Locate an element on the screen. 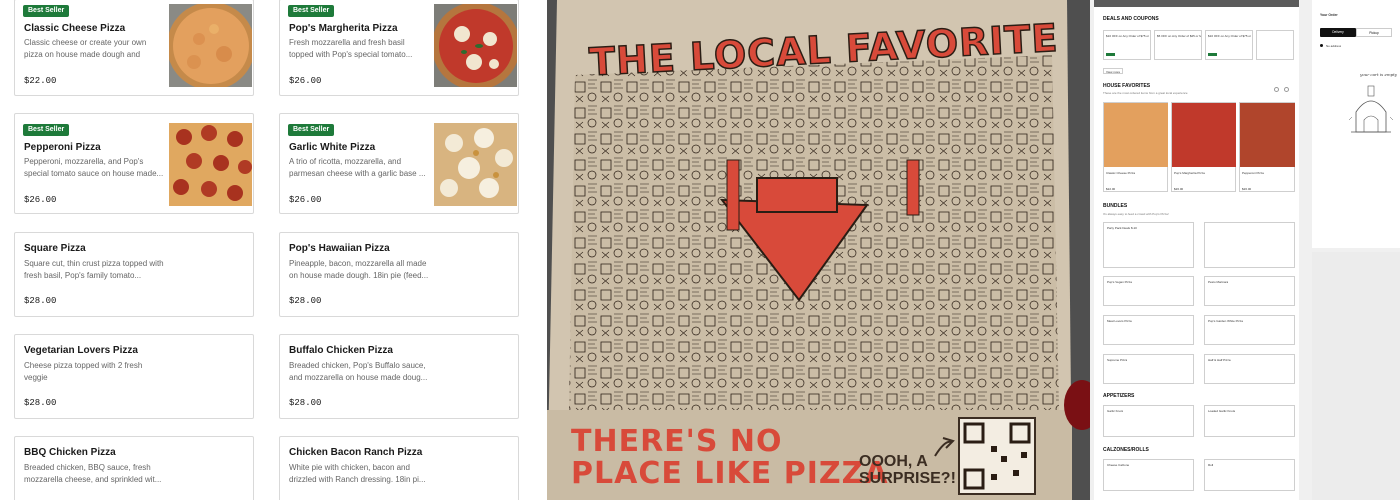 This screenshot has width=1400, height=500. item-name: Square Pizza is located at coordinates (55, 248).